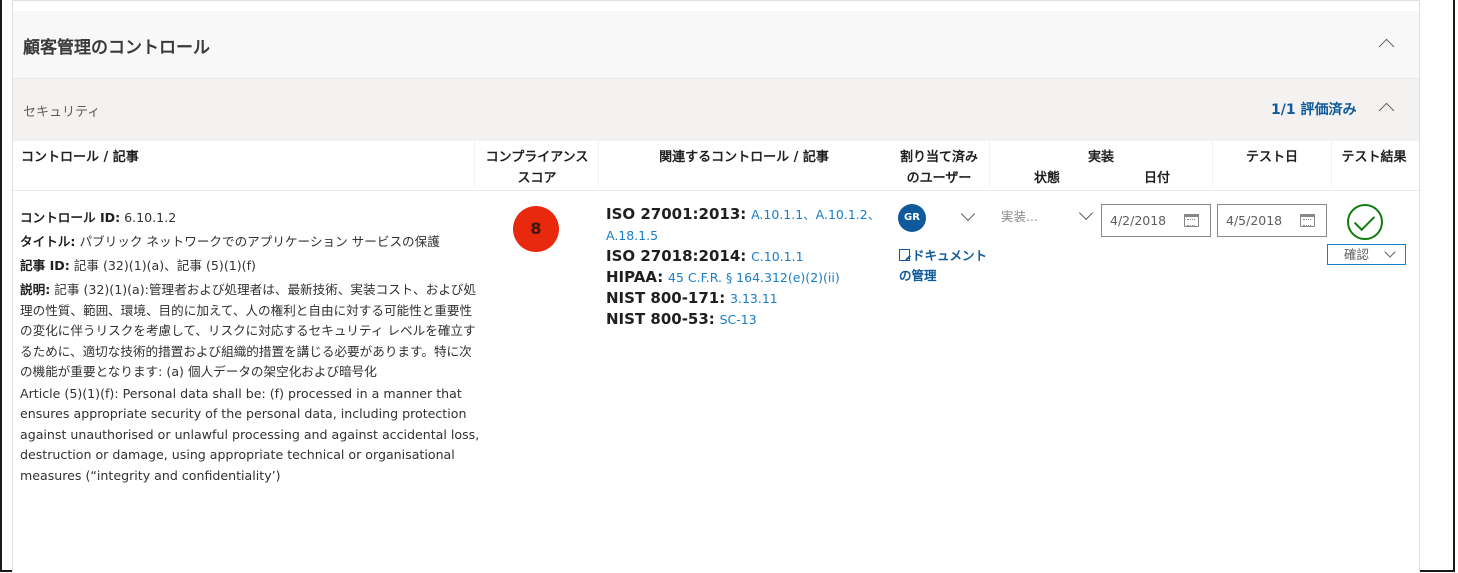 The width and height of the screenshot is (1458, 573). I want to click on column-header-score-line2: スコア, so click(537, 178).